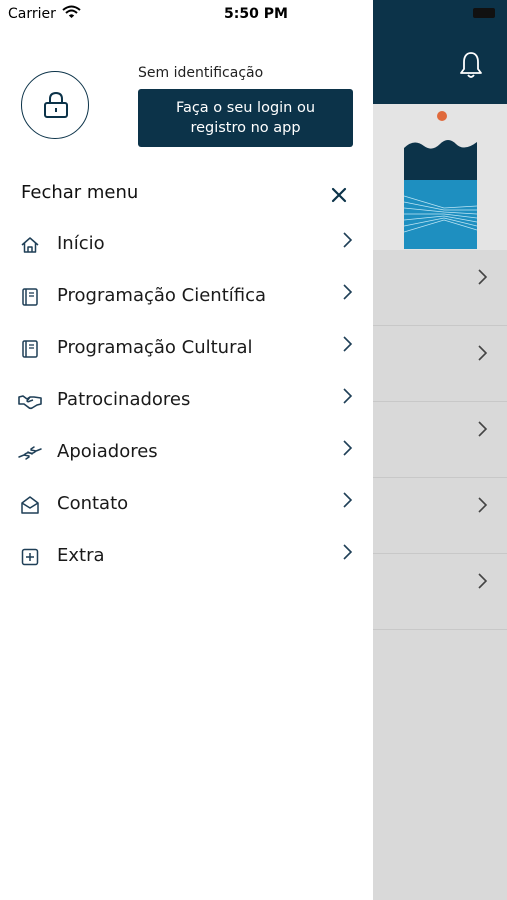 Image resolution: width=507 pixels, height=900 pixels. I want to click on helping-hands-icon, so click(30, 453).